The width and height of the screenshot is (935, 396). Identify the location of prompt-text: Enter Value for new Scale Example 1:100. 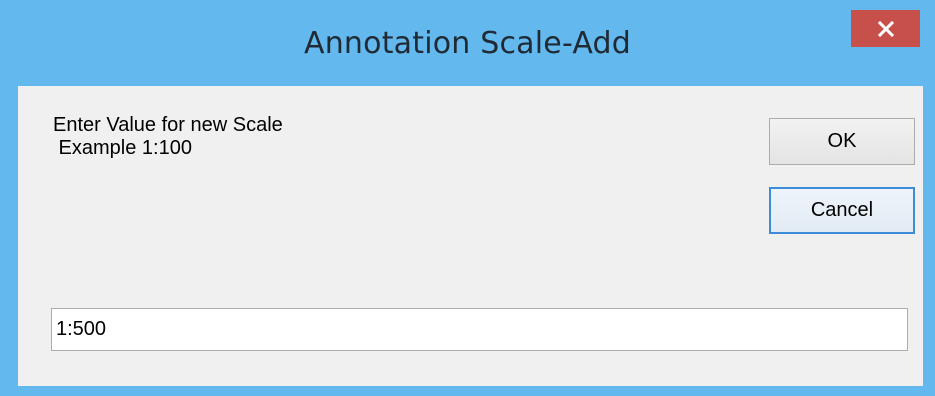
(168, 137).